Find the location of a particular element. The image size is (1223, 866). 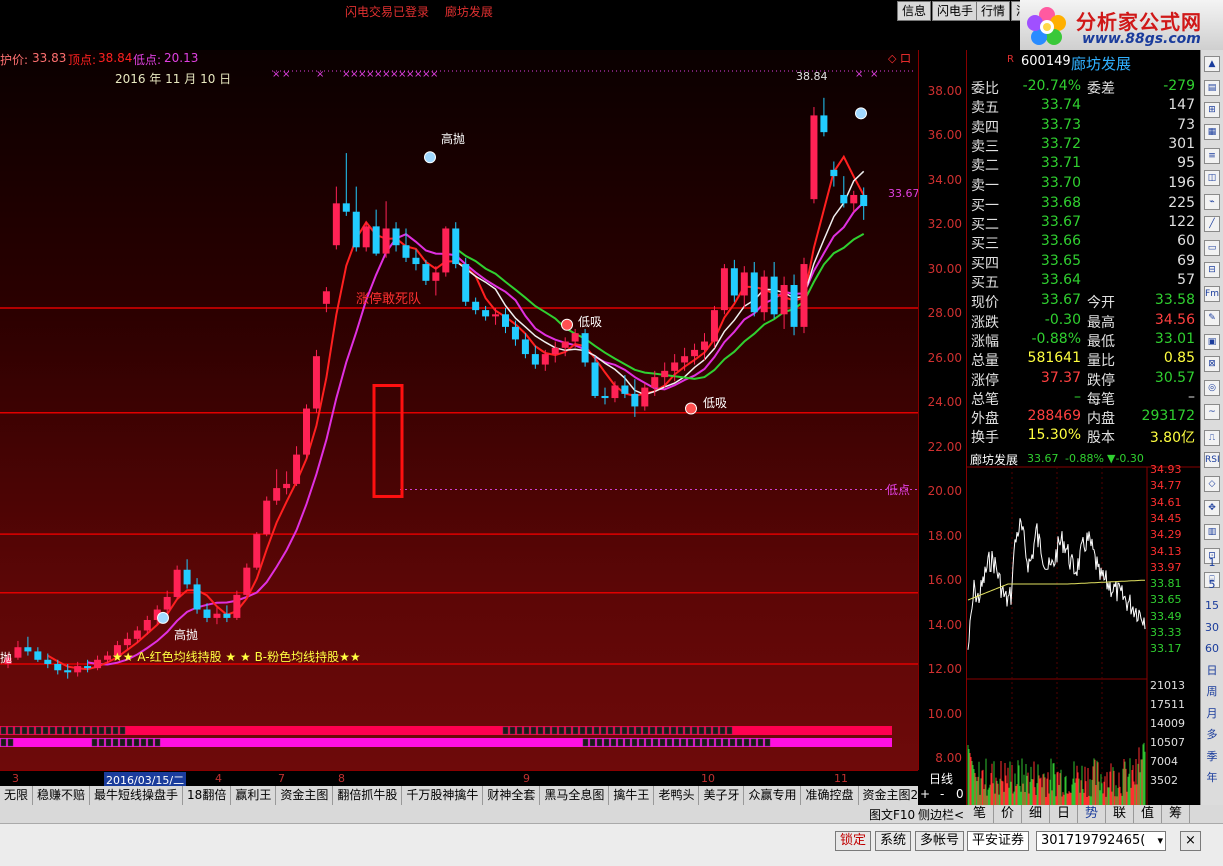

reset-button: 0 is located at coordinates (960, 794).